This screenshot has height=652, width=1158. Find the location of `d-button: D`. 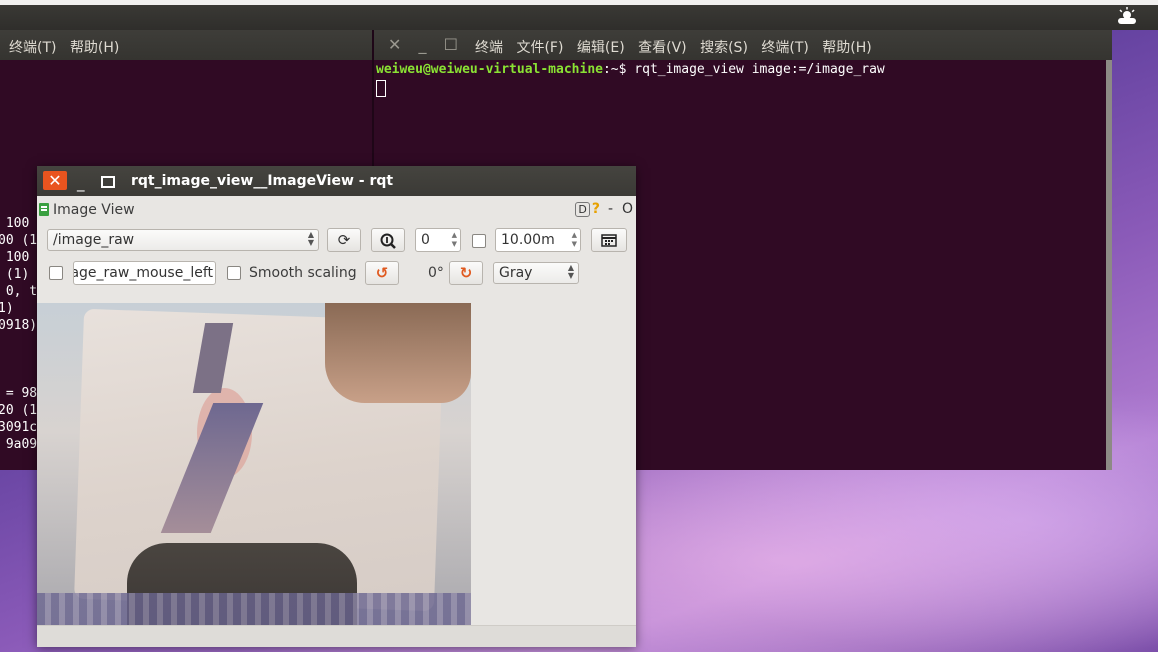

d-button: D is located at coordinates (582, 209).